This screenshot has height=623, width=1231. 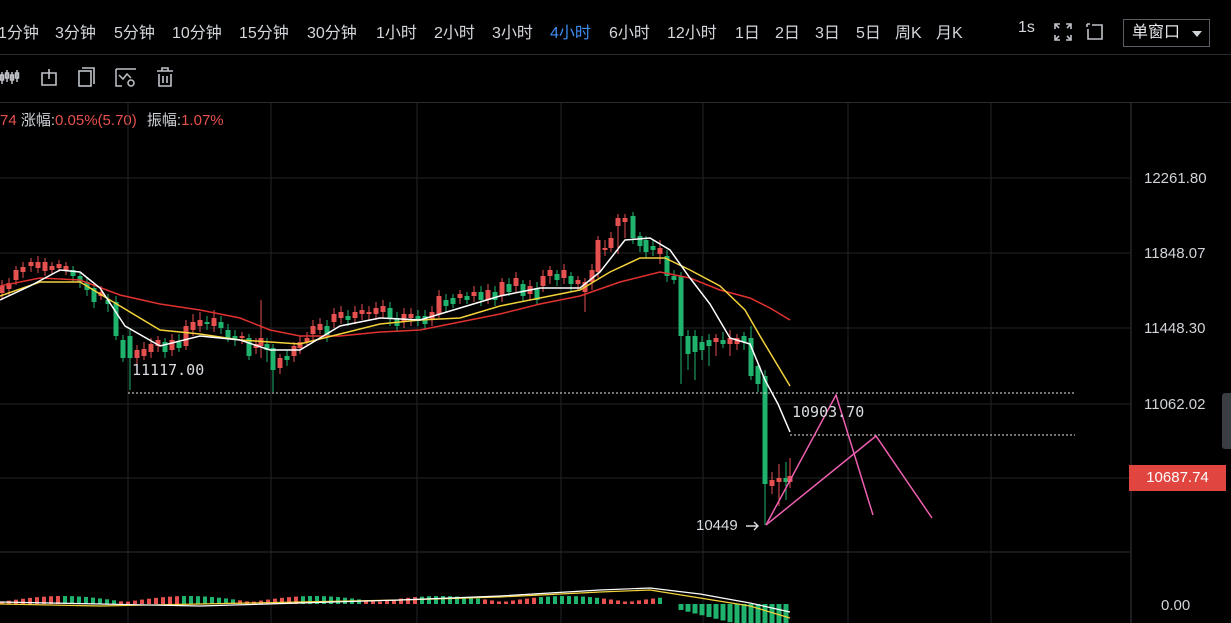 What do you see at coordinates (1226, 421) in the screenshot?
I see `collapse-panel-handle` at bounding box center [1226, 421].